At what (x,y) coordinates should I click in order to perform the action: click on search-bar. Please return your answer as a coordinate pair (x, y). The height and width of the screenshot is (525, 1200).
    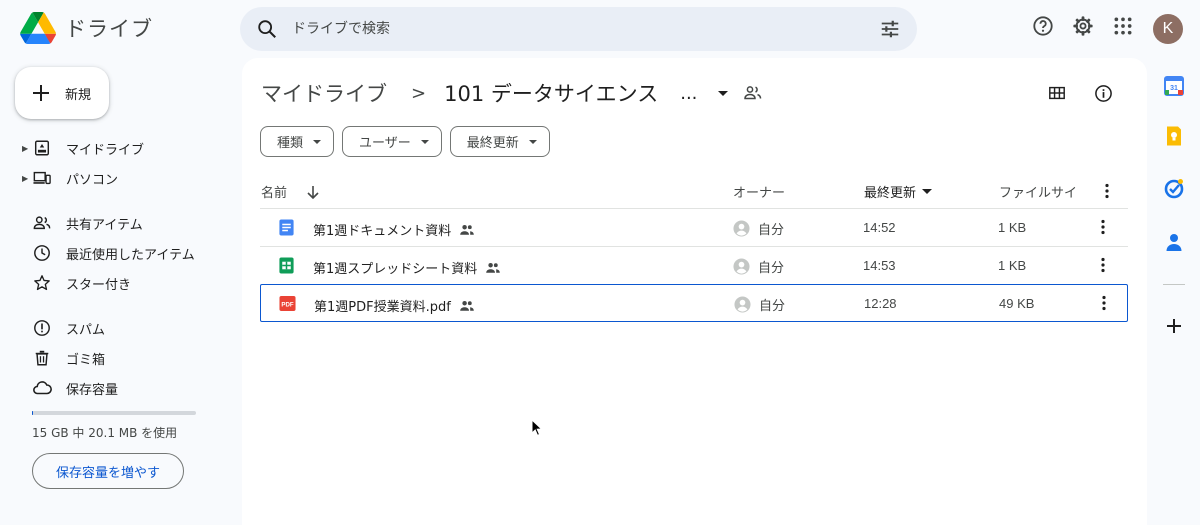
    Looking at the image, I should click on (578, 29).